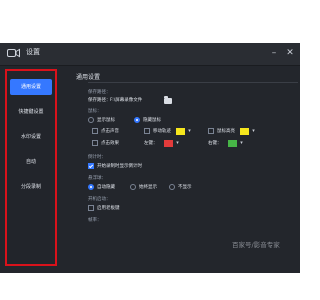 This screenshot has height=300, width=320. Describe the element at coordinates (106, 120) in the screenshot. I see `show-mouse-label: 显示鼠标` at that location.